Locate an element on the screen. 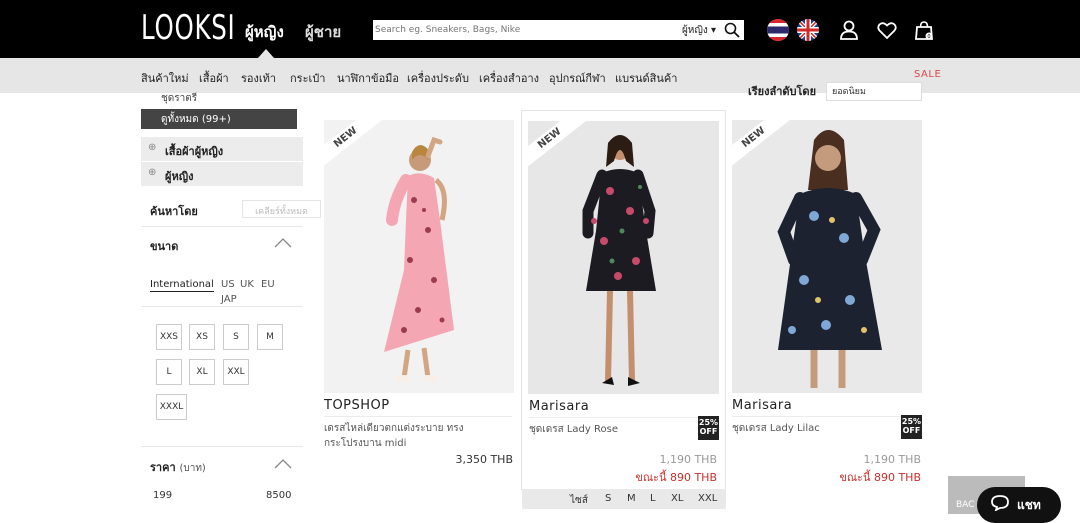  available-size: XL is located at coordinates (677, 498).